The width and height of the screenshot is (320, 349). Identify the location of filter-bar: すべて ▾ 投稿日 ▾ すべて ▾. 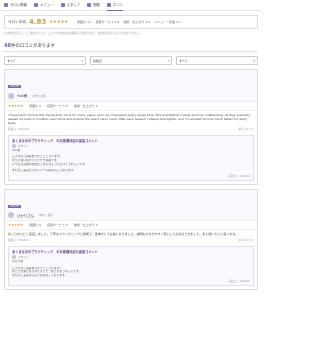
(131, 61).